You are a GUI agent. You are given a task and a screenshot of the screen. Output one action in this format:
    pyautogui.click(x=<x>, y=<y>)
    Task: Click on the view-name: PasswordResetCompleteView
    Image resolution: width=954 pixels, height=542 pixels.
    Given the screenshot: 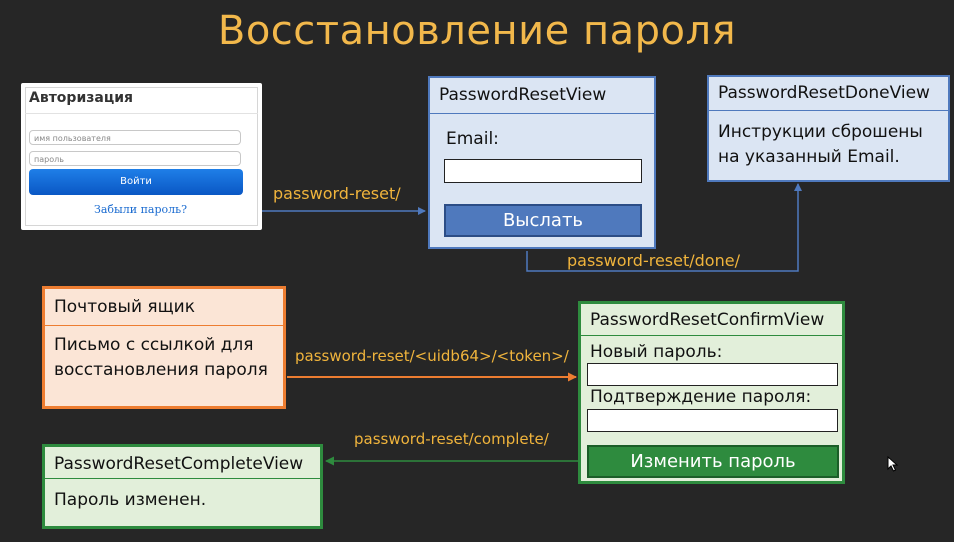 What is the action you would take?
    pyautogui.click(x=182, y=463)
    